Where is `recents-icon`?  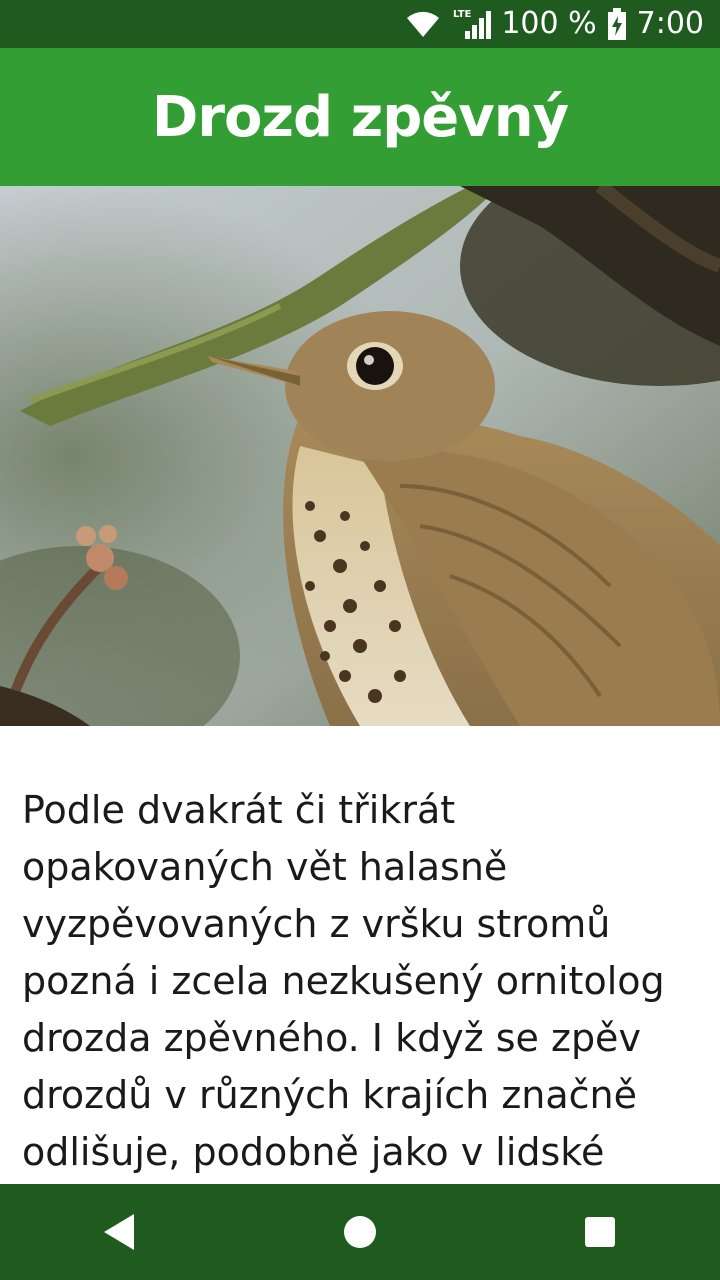 recents-icon is located at coordinates (600, 1232).